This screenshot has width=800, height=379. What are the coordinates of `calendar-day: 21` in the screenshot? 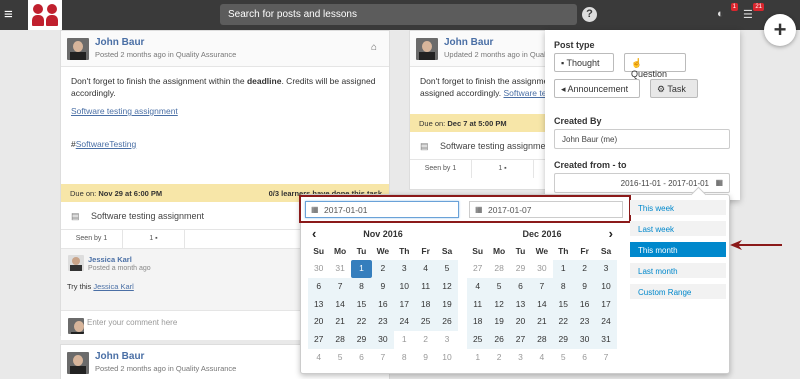 It's located at (542, 322).